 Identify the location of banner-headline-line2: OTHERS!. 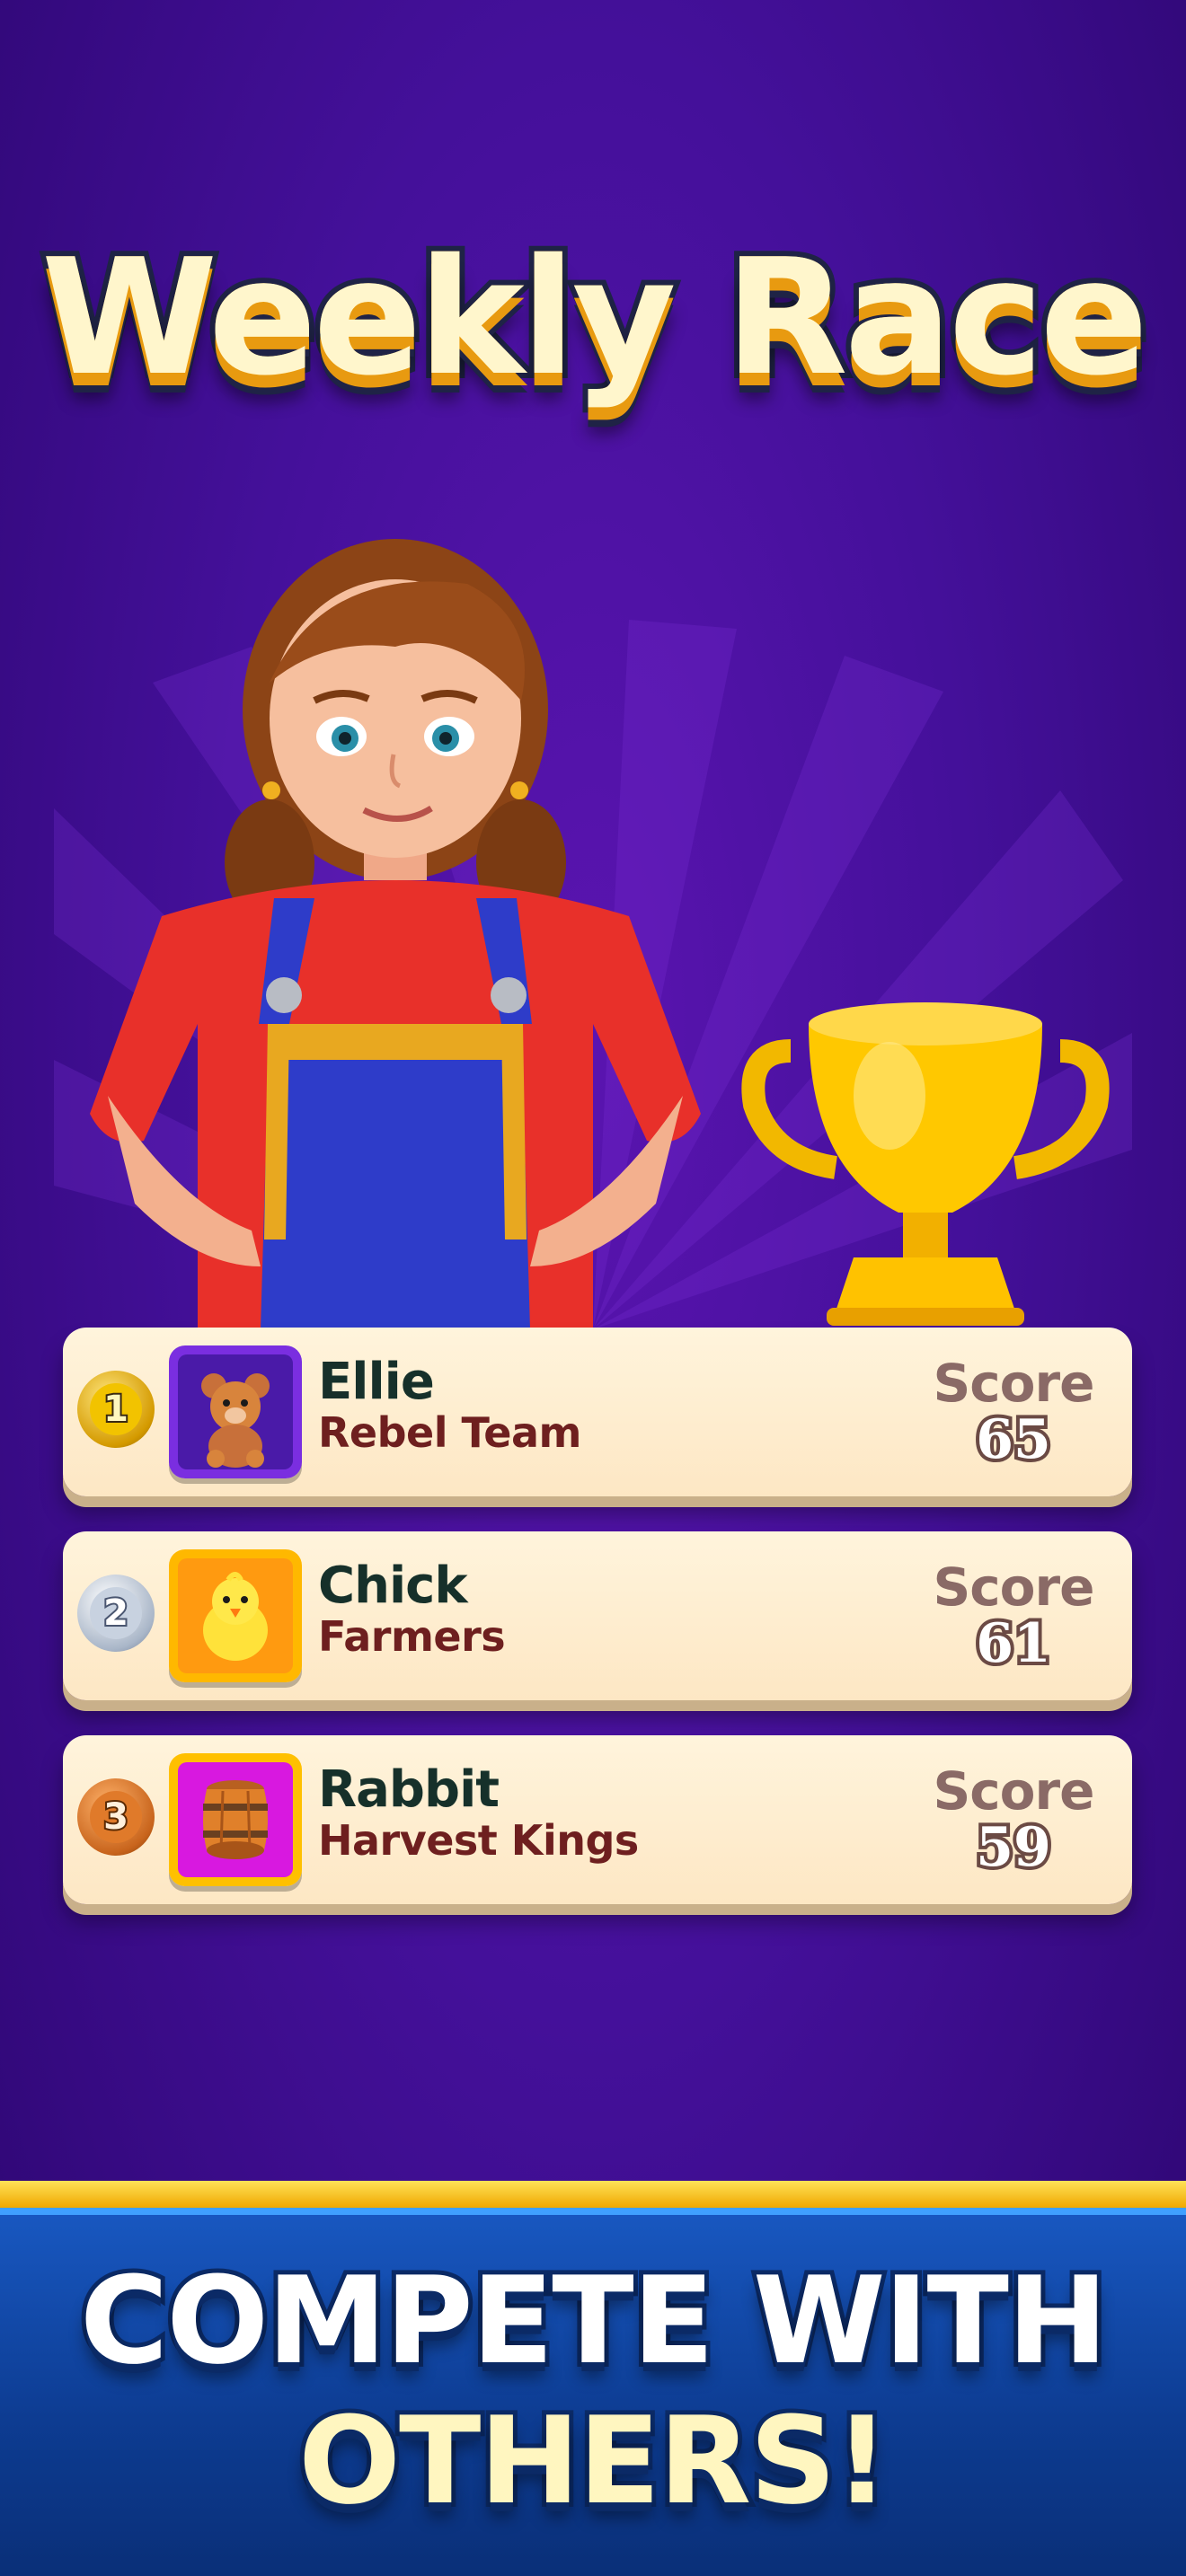
(594, 2461).